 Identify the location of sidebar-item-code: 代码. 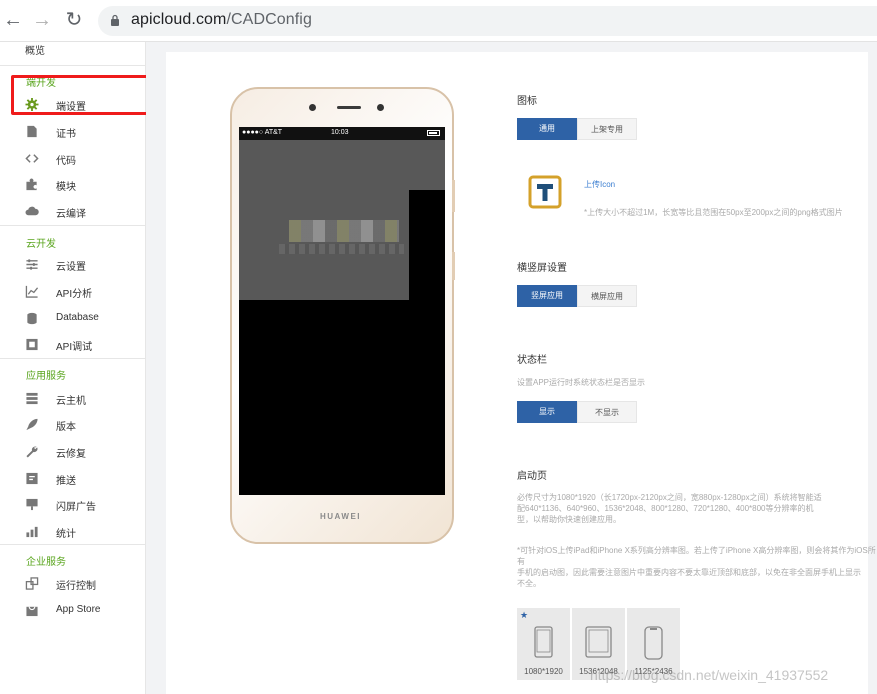
(72, 159).